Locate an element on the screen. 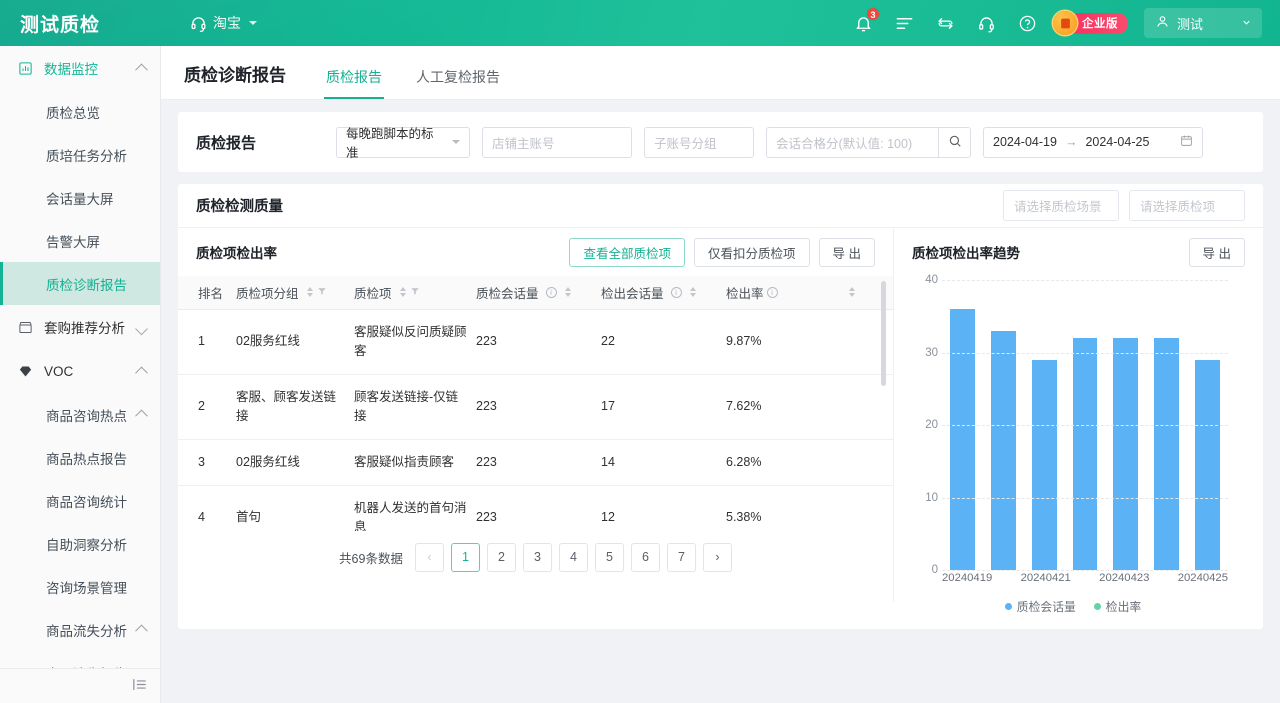 The image size is (1280, 703). sidebar-item-product-consult-stats: 商品咨询统计 is located at coordinates (80, 500).